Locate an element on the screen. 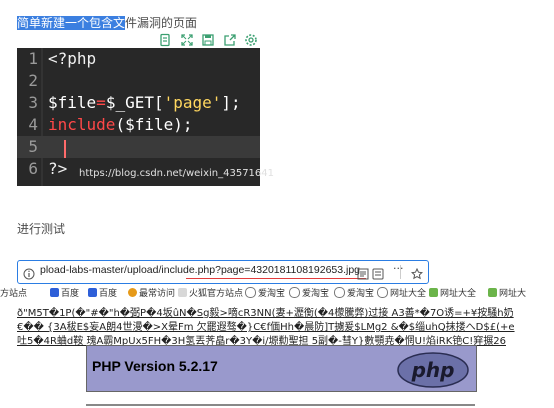  php-logo-icon: php is located at coordinates (433, 370).